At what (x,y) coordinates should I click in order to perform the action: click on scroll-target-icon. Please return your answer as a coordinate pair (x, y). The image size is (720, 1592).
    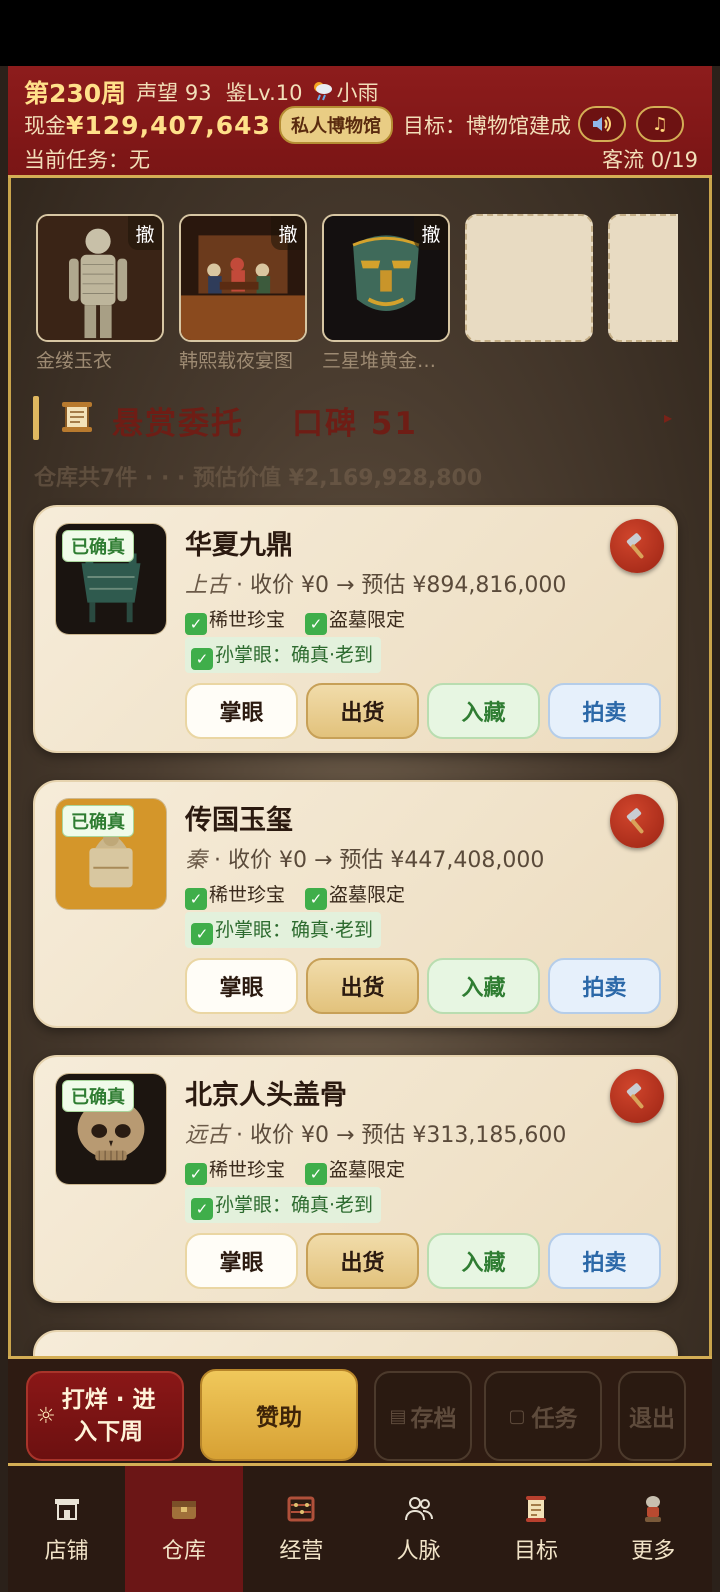
    Looking at the image, I should click on (535, 1509).